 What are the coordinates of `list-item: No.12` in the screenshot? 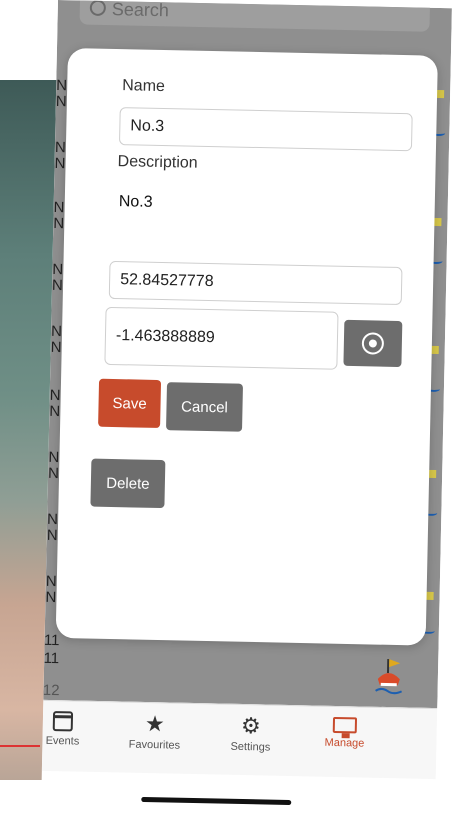 It's located at (50, 690).